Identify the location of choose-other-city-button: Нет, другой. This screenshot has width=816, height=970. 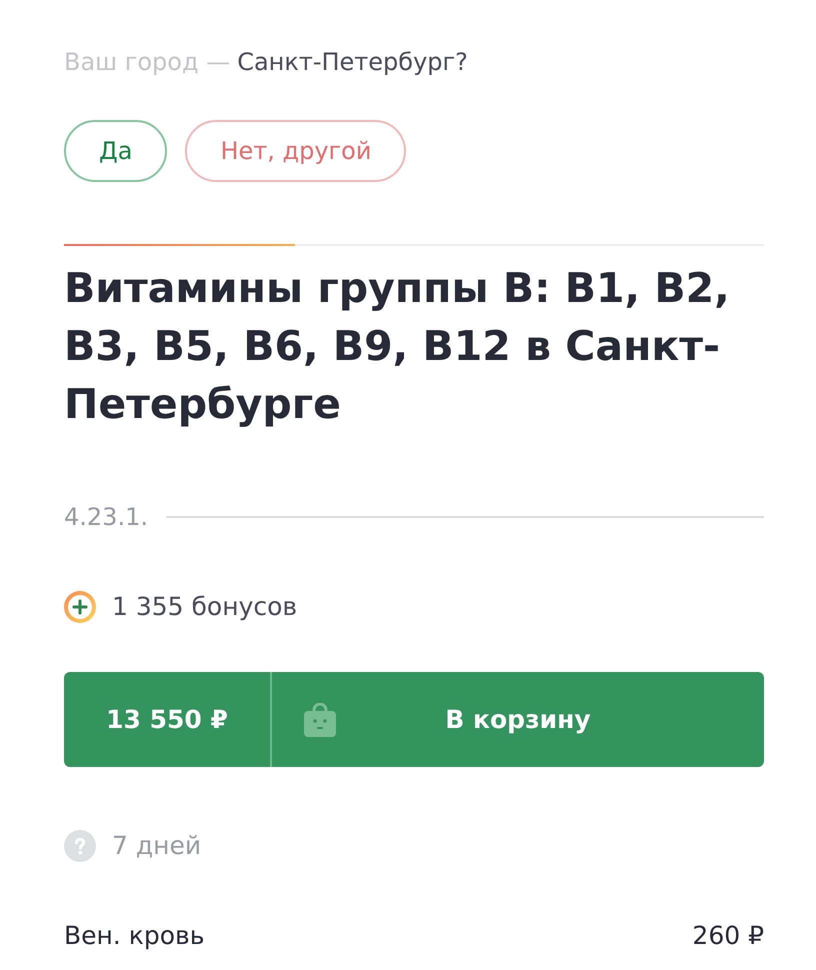
(295, 151).